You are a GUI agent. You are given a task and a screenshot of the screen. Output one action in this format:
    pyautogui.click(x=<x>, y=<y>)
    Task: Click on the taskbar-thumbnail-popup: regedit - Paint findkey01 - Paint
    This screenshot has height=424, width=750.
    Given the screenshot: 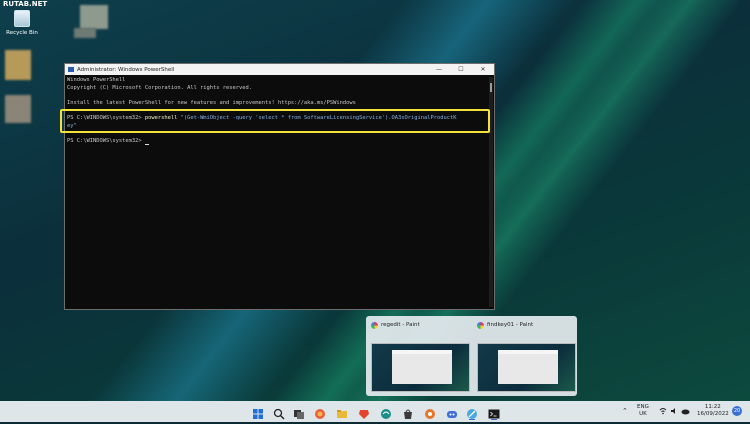 What is the action you would take?
    pyautogui.click(x=471, y=356)
    